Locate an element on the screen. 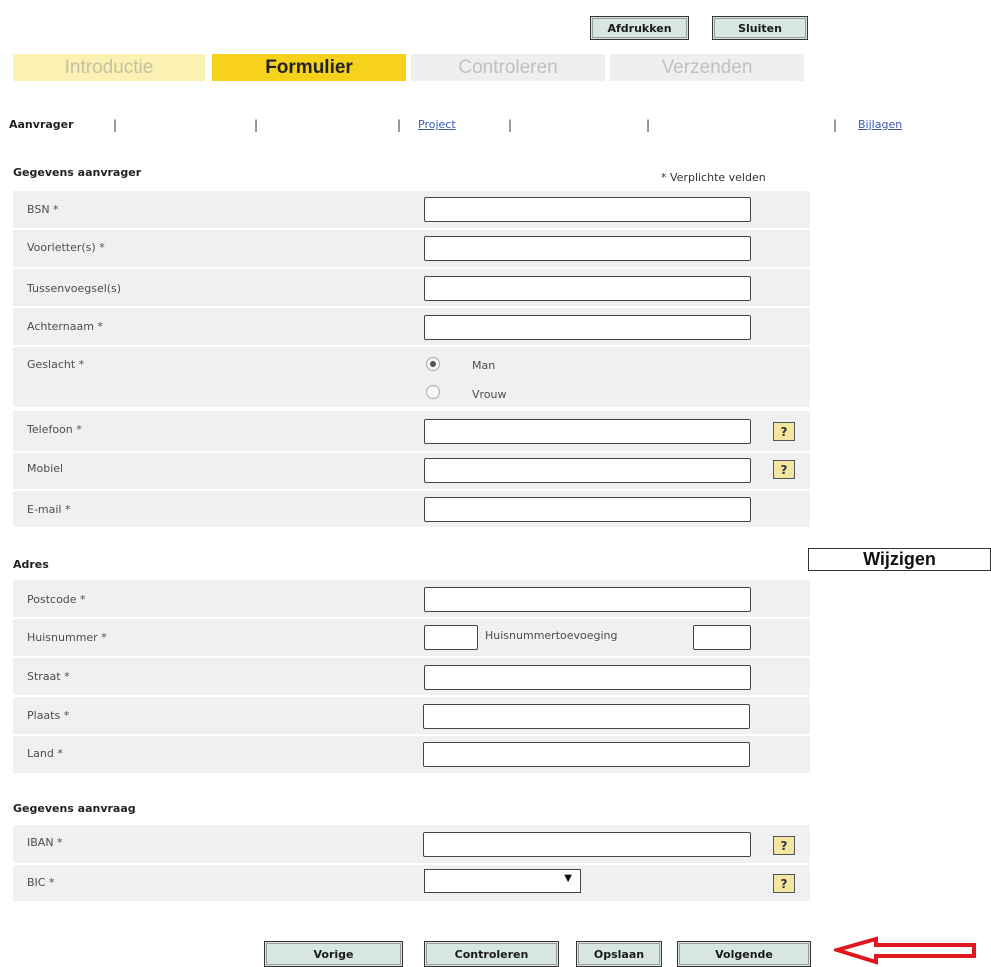 The height and width of the screenshot is (967, 991). gender-female-label: Vrouw is located at coordinates (489, 394).